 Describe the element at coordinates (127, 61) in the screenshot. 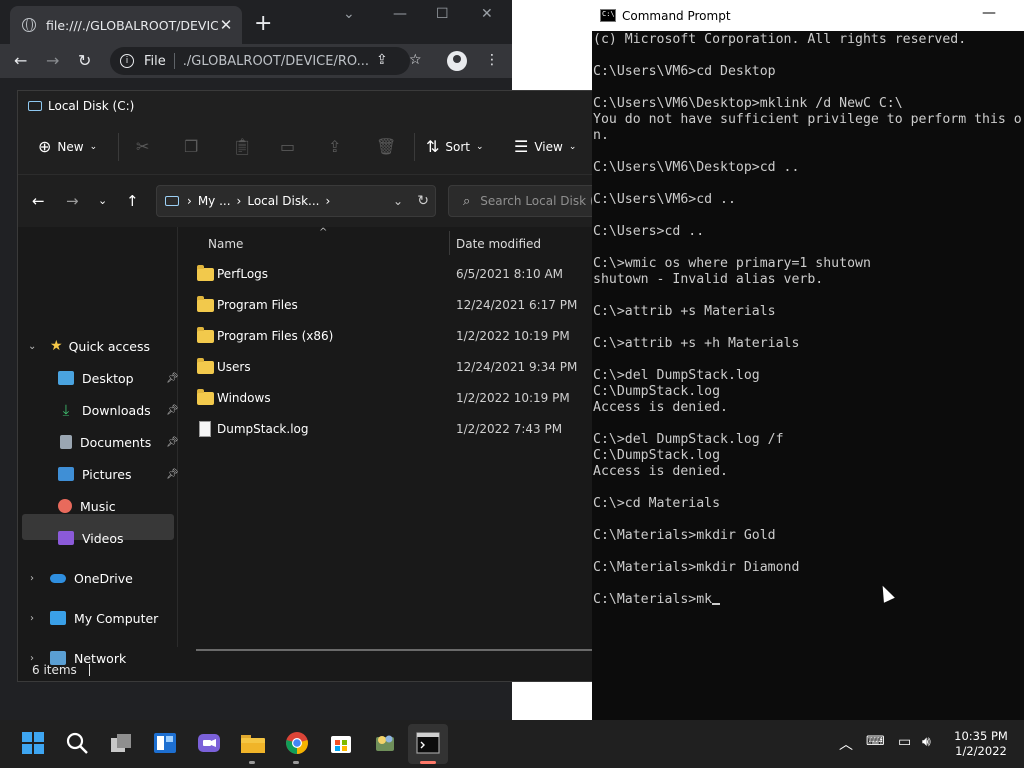

I see `info-icon: i` at that location.